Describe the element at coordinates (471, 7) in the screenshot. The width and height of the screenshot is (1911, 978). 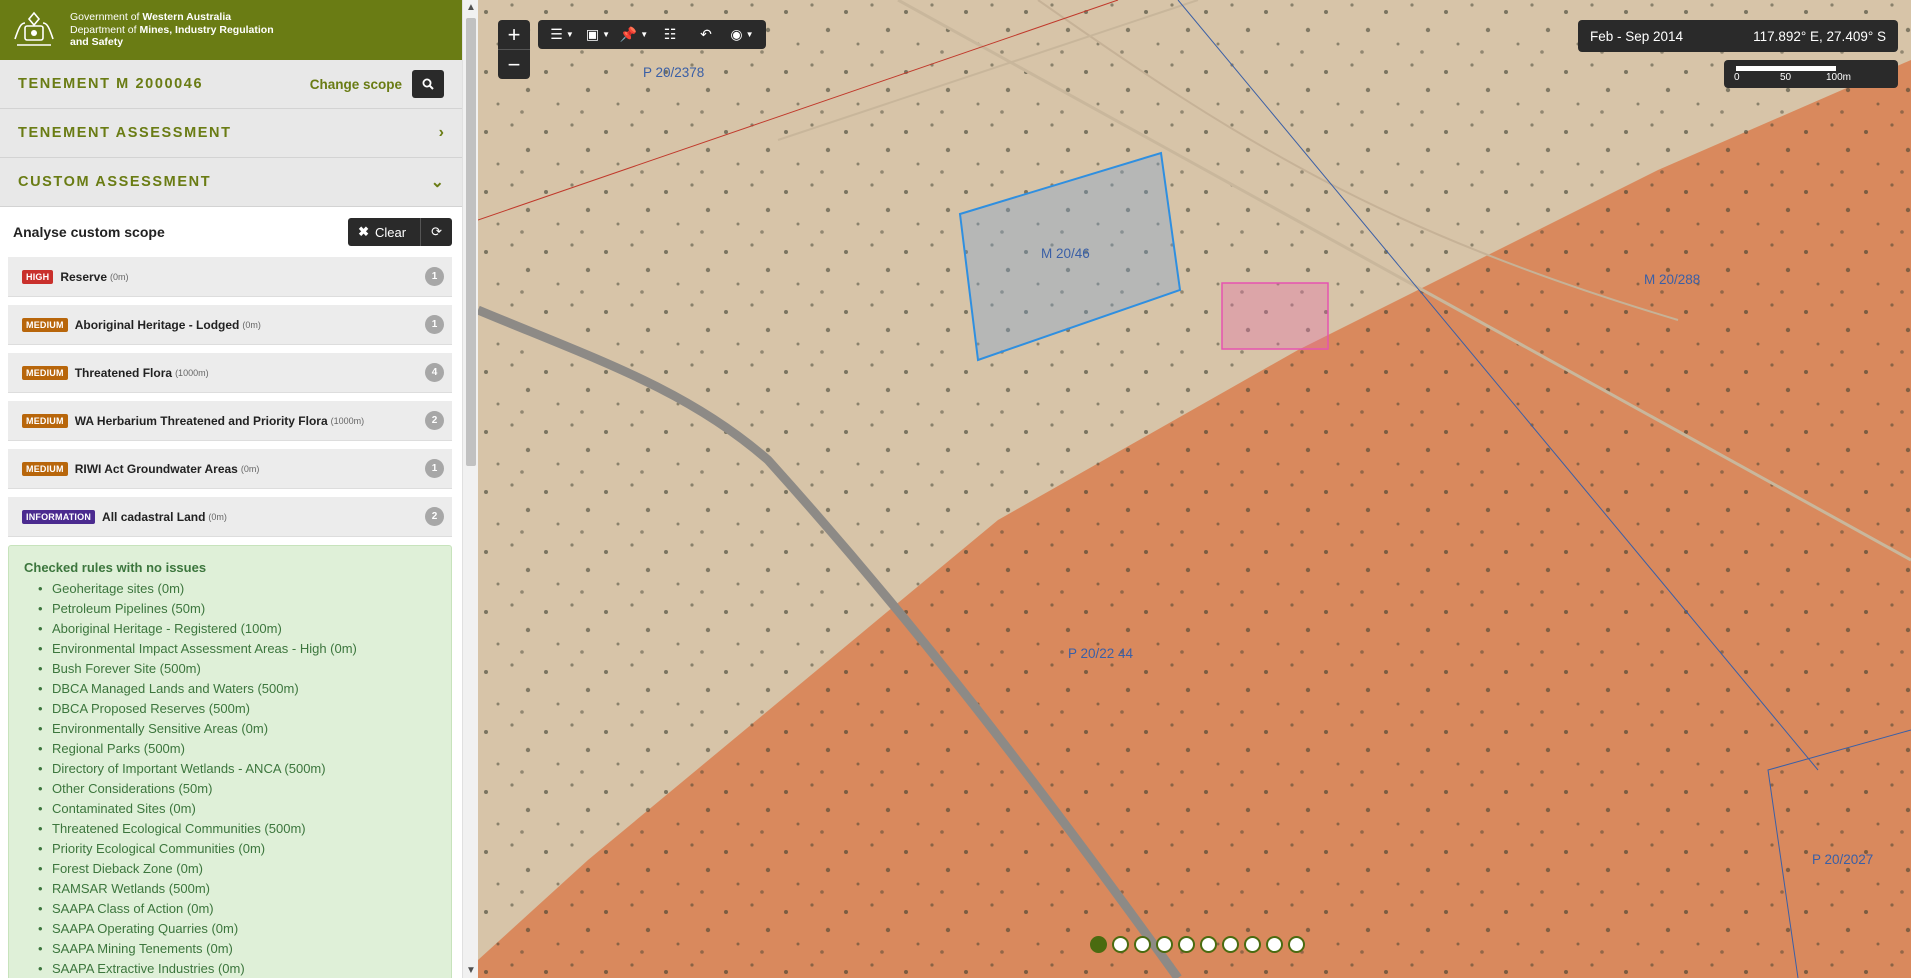
I see `scroll-up-icon: ▲` at that location.